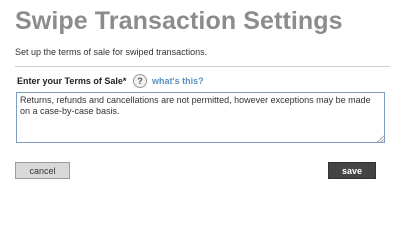 Image resolution: width=400 pixels, height=240 pixels. I want to click on question-mark-icon: ?, so click(140, 81).